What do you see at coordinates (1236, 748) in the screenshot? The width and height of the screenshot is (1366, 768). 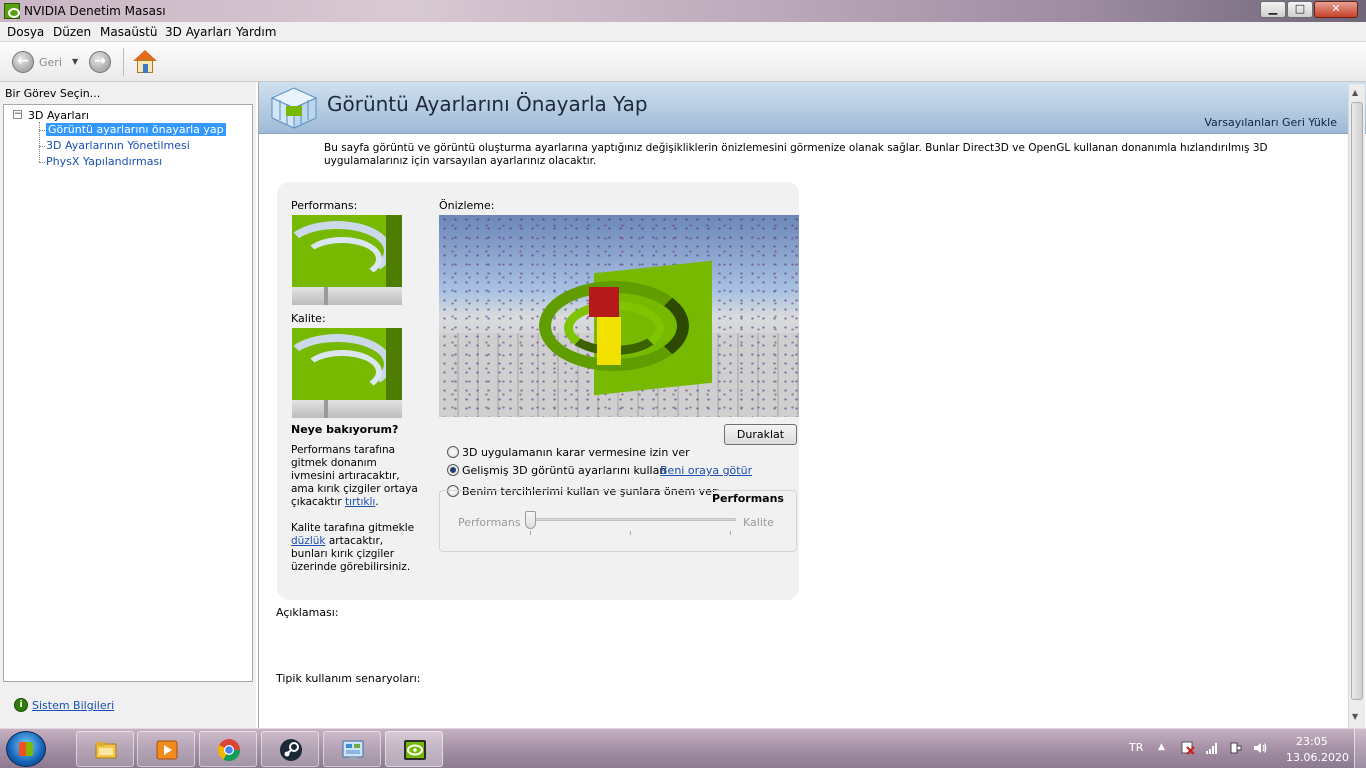 I see `power-icon` at bounding box center [1236, 748].